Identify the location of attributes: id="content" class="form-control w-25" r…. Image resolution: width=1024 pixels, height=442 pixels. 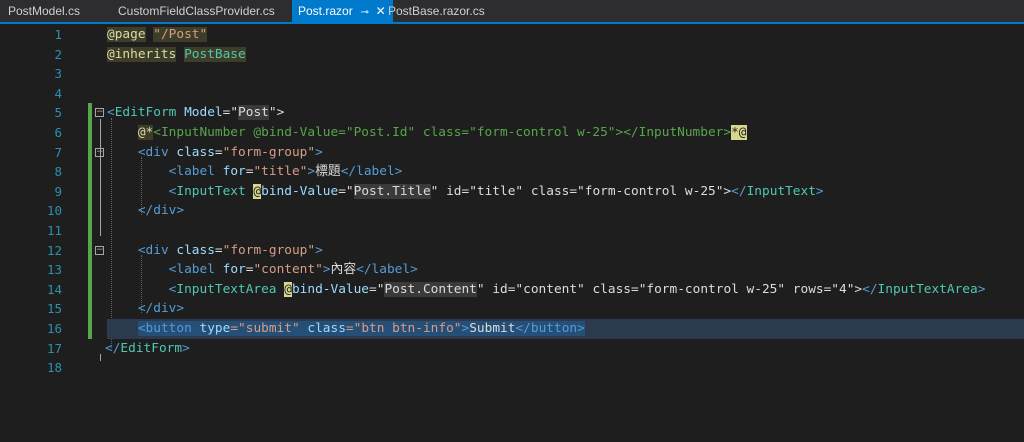
(673, 289).